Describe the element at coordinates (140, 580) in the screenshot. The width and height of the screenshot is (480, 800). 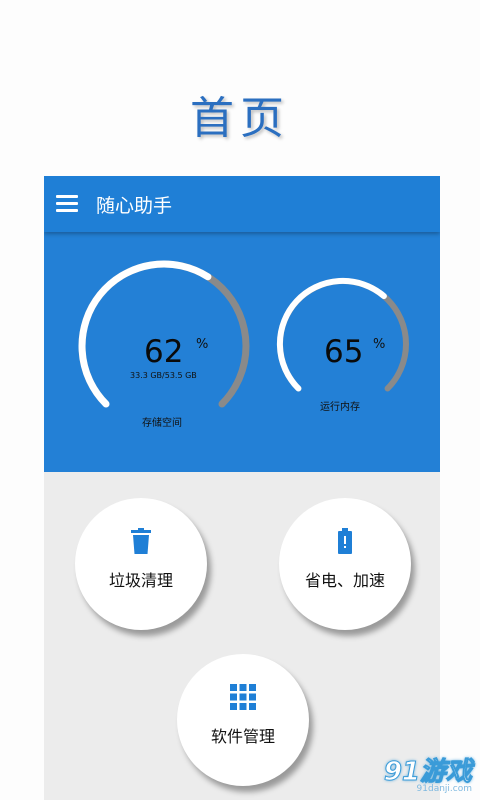
I see `junk-cleanup-label: 垃圾清理` at that location.